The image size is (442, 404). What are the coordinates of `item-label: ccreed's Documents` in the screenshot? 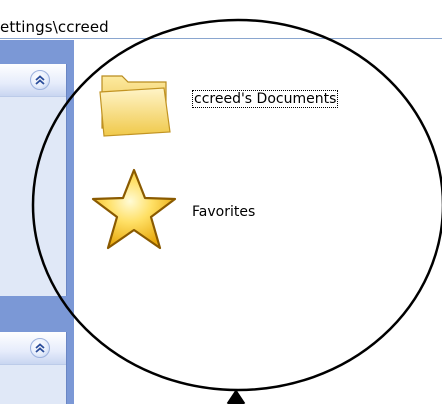 It's located at (265, 99).